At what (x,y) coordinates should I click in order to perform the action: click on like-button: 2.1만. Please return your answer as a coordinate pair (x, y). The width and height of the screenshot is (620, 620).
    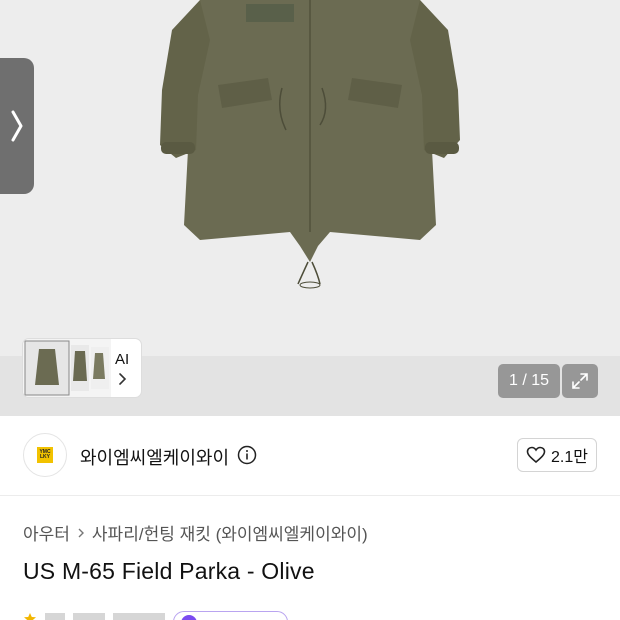
    Looking at the image, I should click on (557, 455).